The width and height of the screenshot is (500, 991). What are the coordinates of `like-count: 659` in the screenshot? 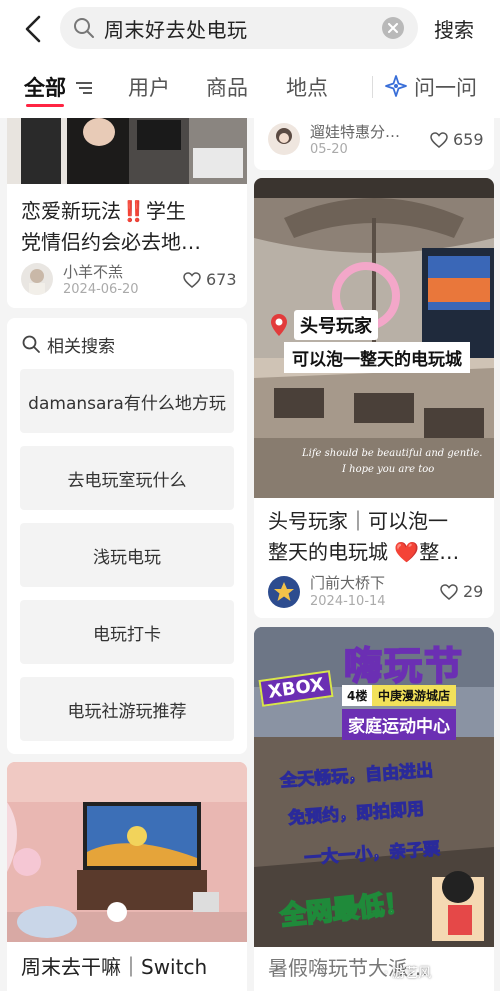 It's located at (457, 139).